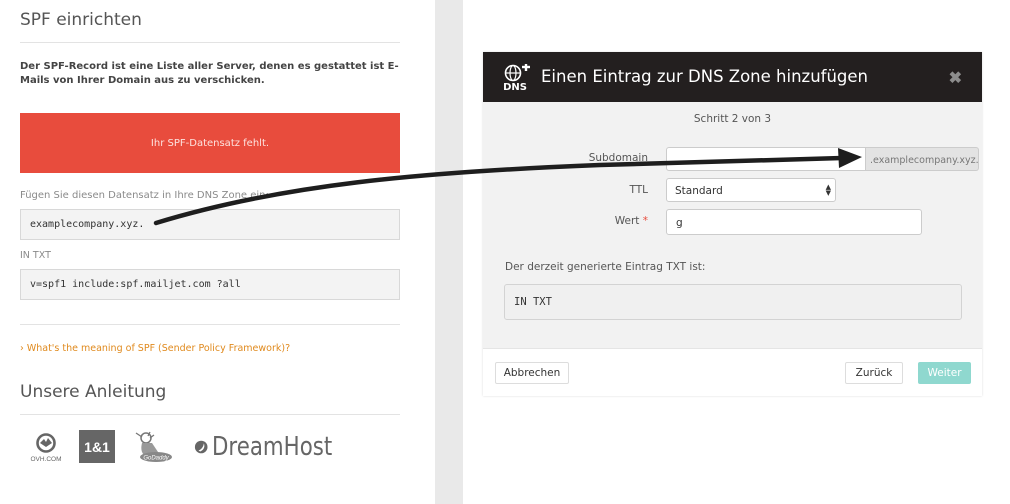  Describe the element at coordinates (449, 252) in the screenshot. I see `panel-separator` at that location.